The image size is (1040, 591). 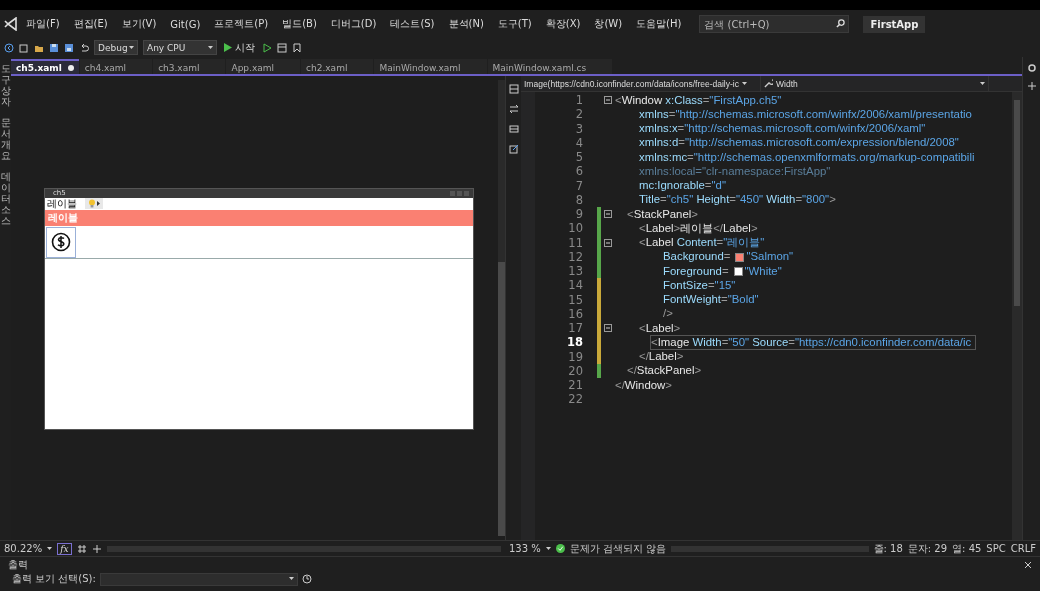 What do you see at coordinates (18, 564) in the screenshot?
I see `panel-title: 출력` at bounding box center [18, 564].